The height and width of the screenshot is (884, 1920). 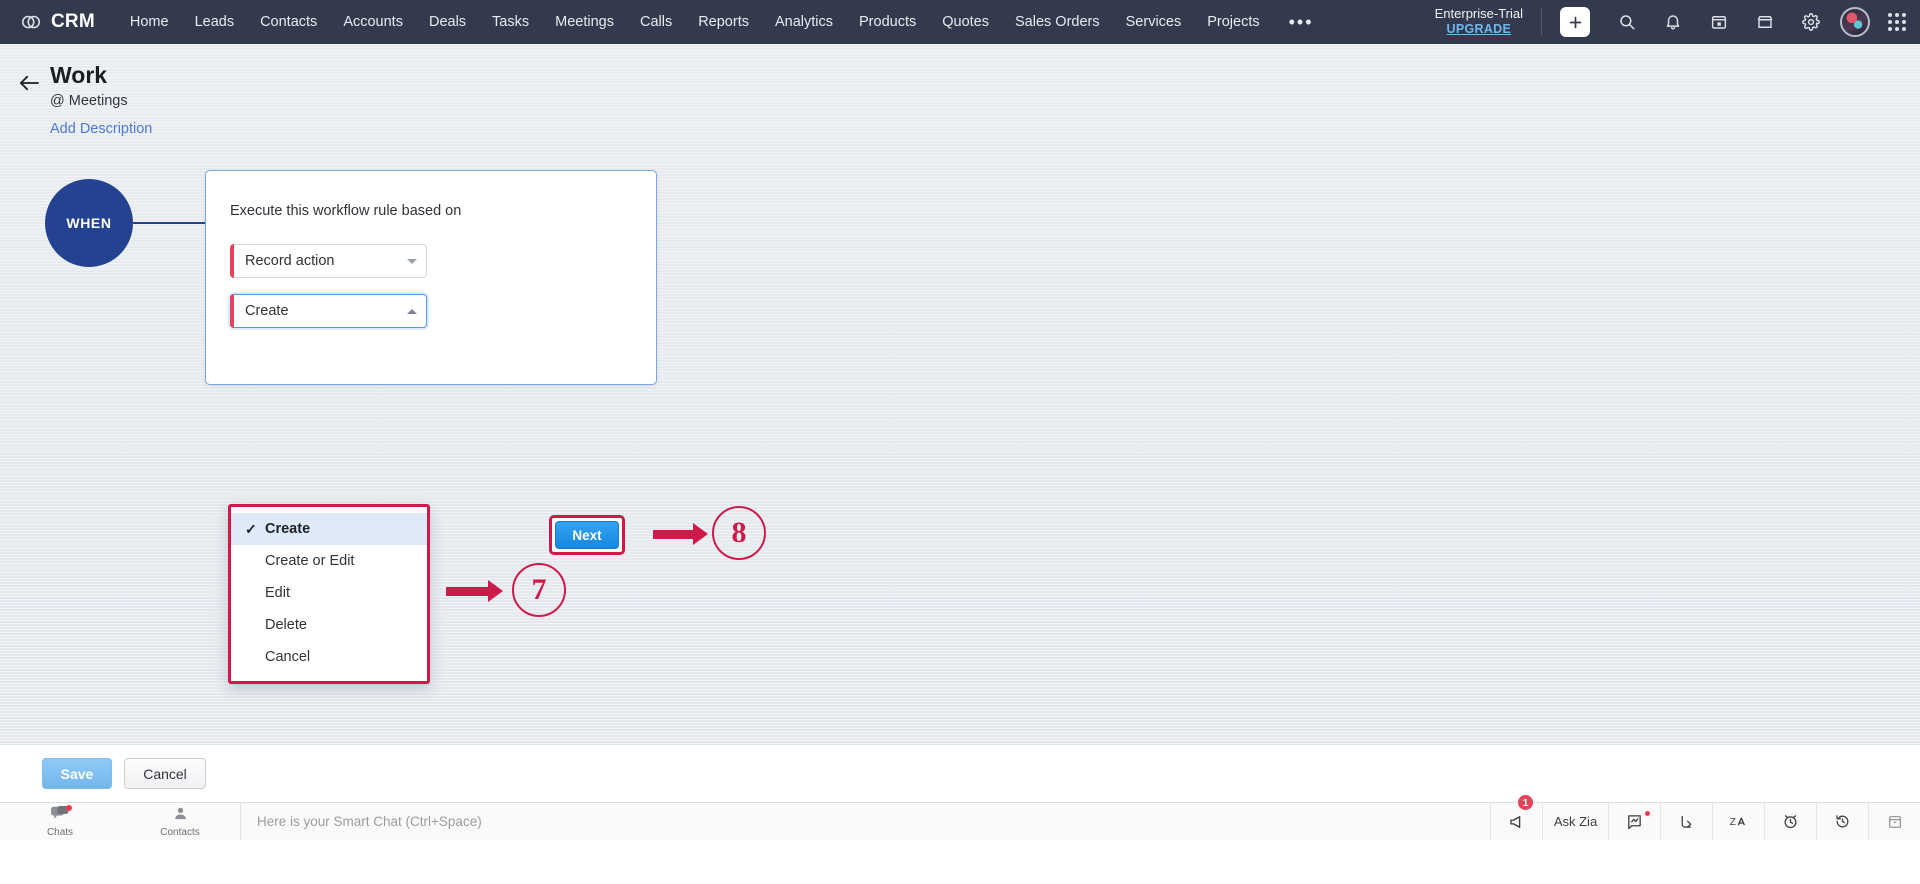 What do you see at coordinates (1154, 22) in the screenshot?
I see `nav-item-services: Services` at bounding box center [1154, 22].